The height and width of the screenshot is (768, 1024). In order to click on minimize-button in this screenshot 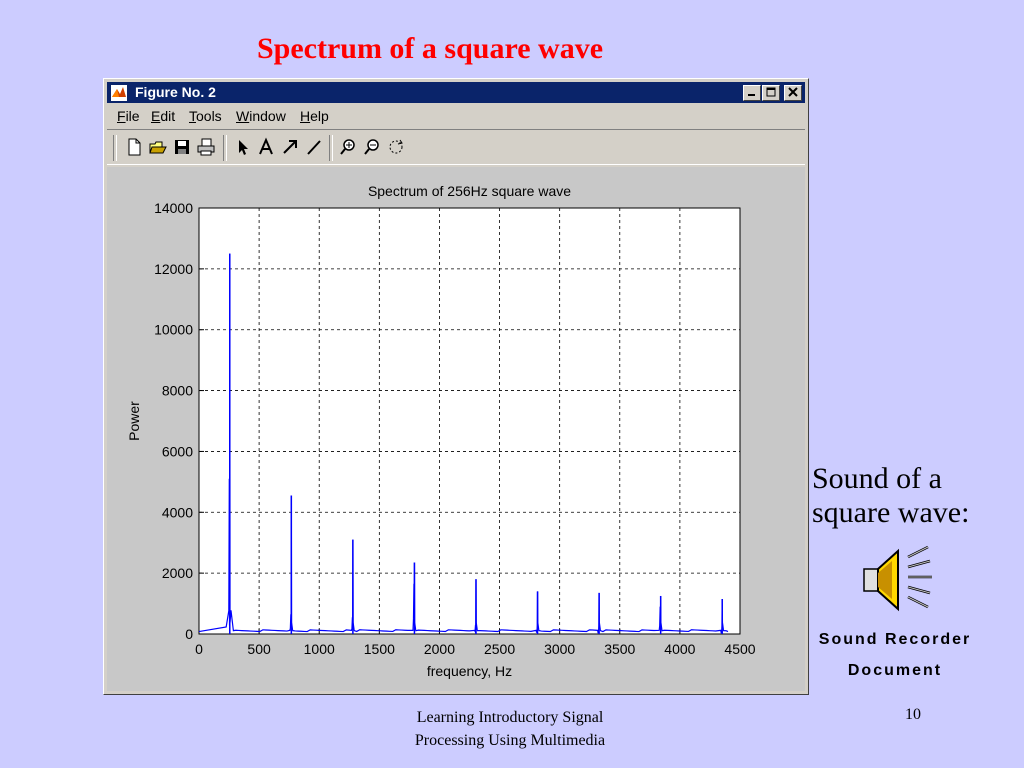, I will do `click(752, 93)`.